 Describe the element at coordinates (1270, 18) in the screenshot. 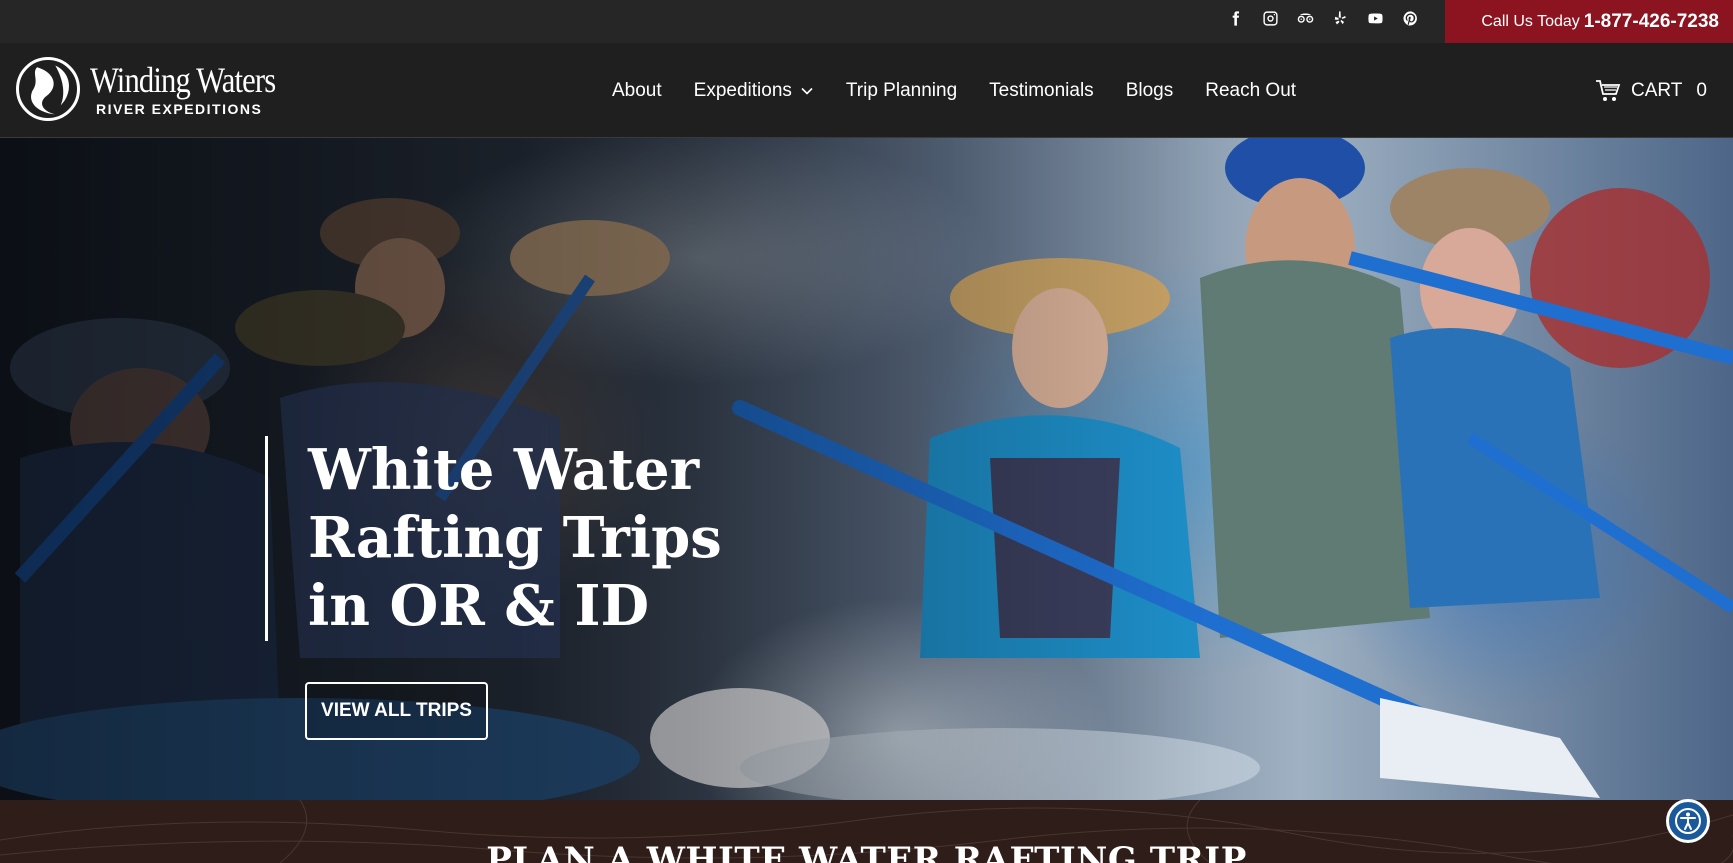

I see `instagram-icon` at that location.